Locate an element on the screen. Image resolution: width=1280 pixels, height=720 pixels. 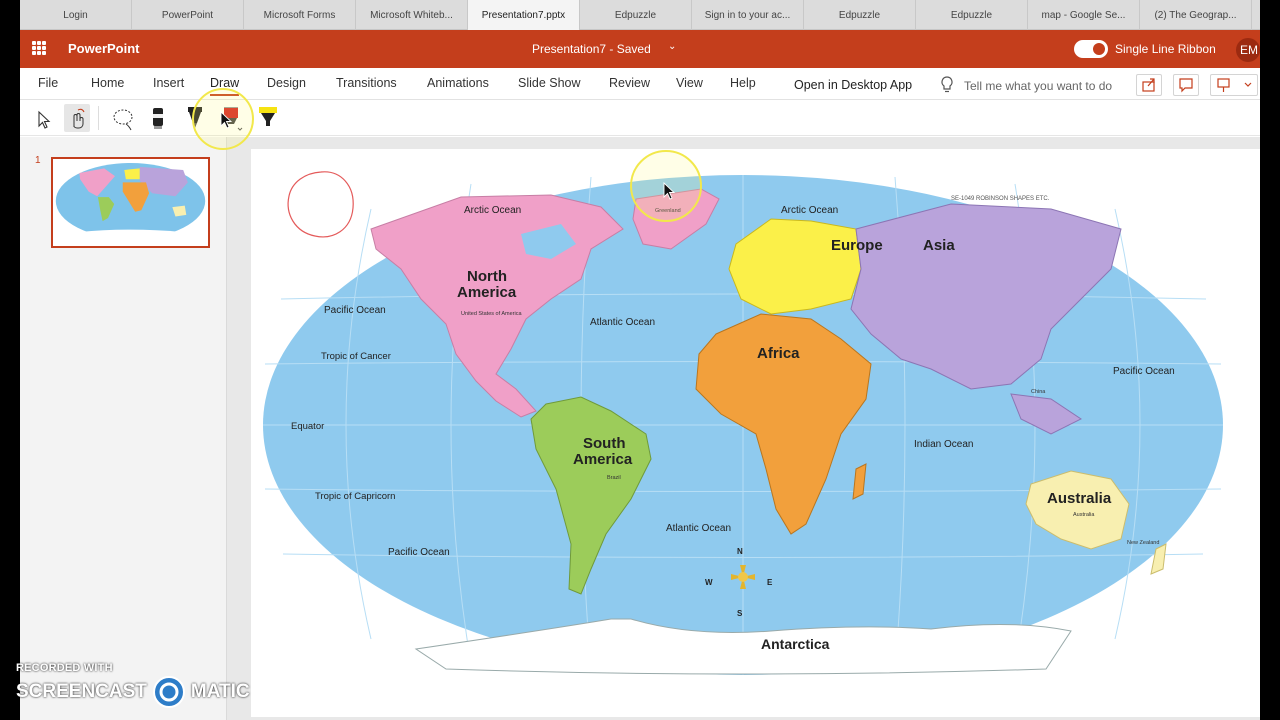
tab-transitions: Transitions is located at coordinates (366, 83).